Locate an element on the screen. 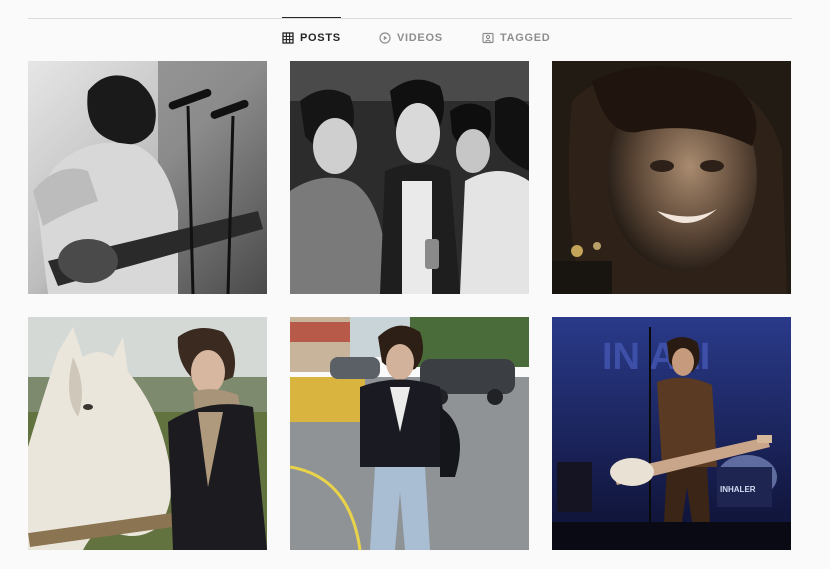 The width and height of the screenshot is (830, 569). tag-user-icon is located at coordinates (488, 38).